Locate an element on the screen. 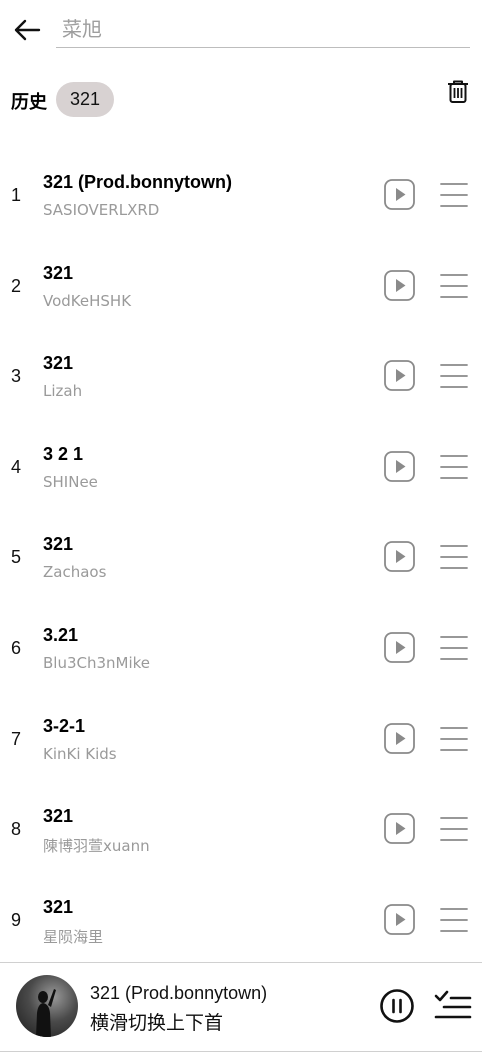 Image resolution: width=482 pixels, height=1052 pixels. song-row: 4 3 2 1 SHINee is located at coordinates (241, 467).